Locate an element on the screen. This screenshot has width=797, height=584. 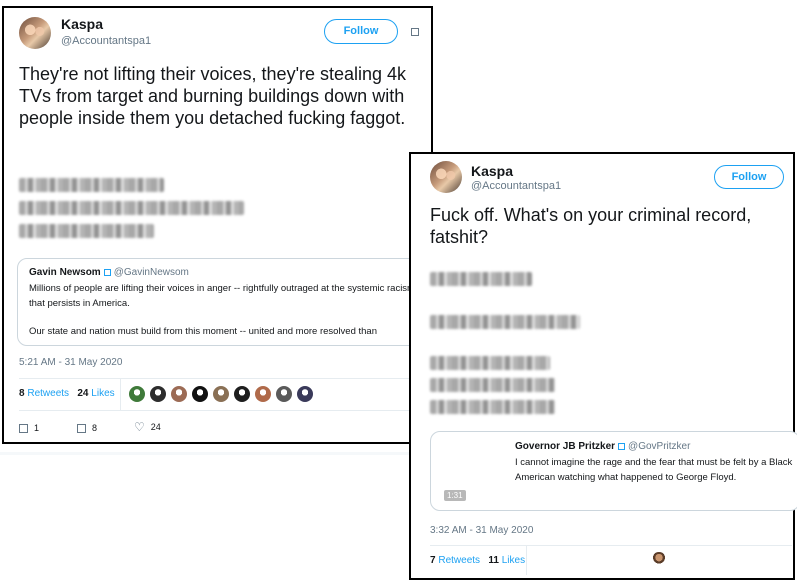
tweet-timestamp: 5:21 AM - 31 May 2020 is located at coordinates (70, 362).